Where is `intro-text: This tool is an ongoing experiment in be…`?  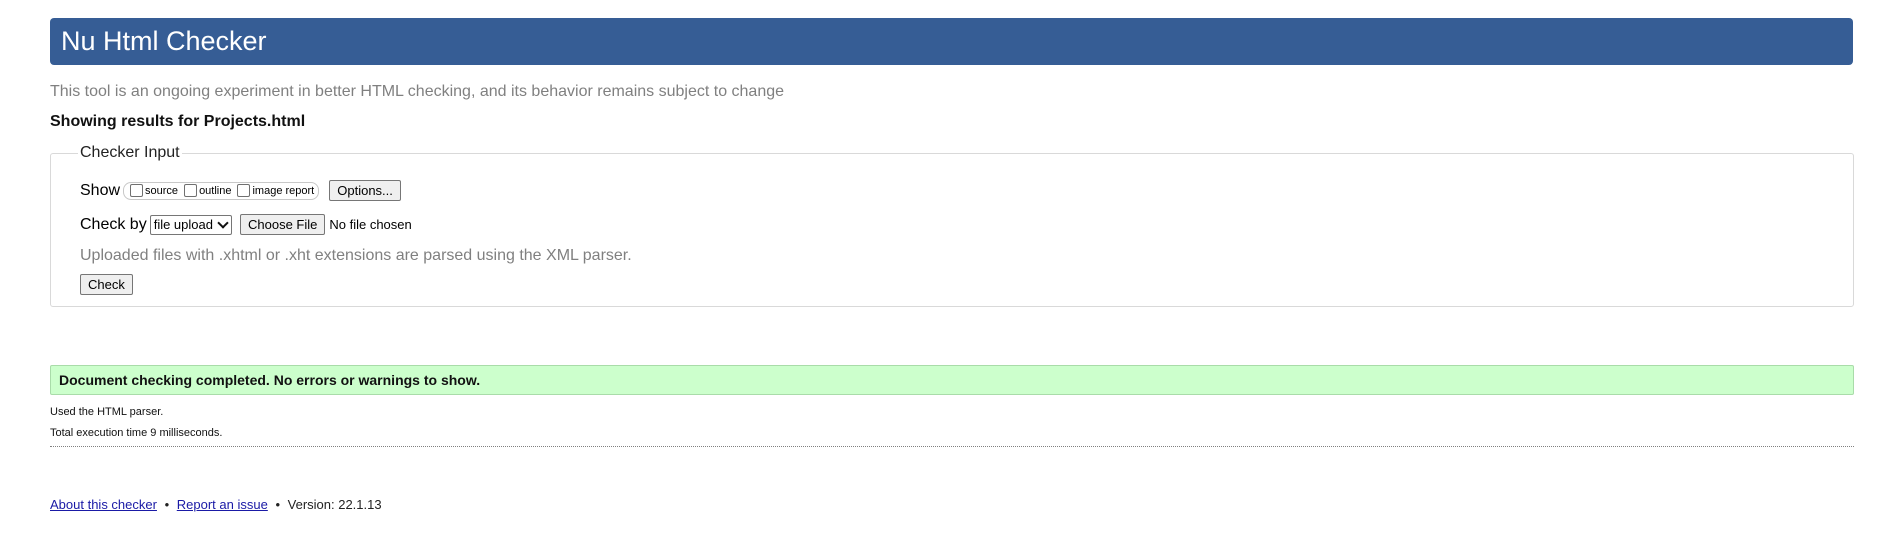
intro-text: This tool is an ongoing experiment in be… is located at coordinates (417, 91).